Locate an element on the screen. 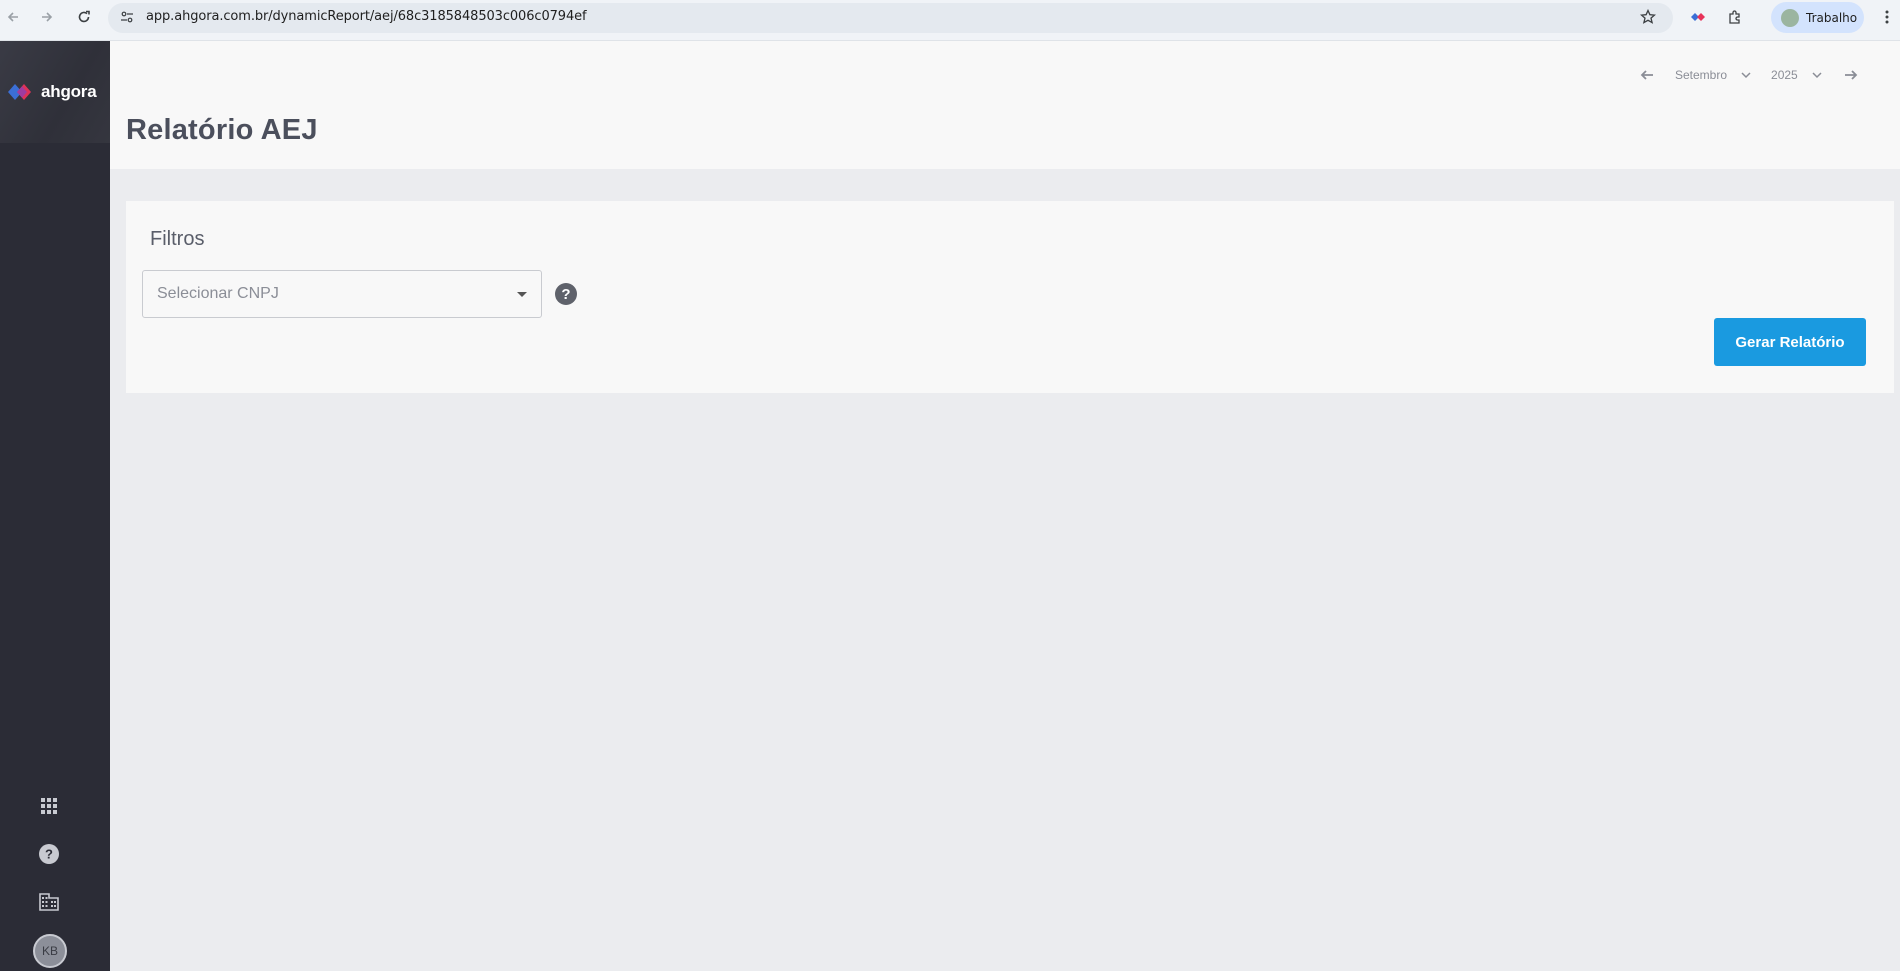 This screenshot has width=1900, height=971. profile-chip: Trabalho is located at coordinates (1817, 17).